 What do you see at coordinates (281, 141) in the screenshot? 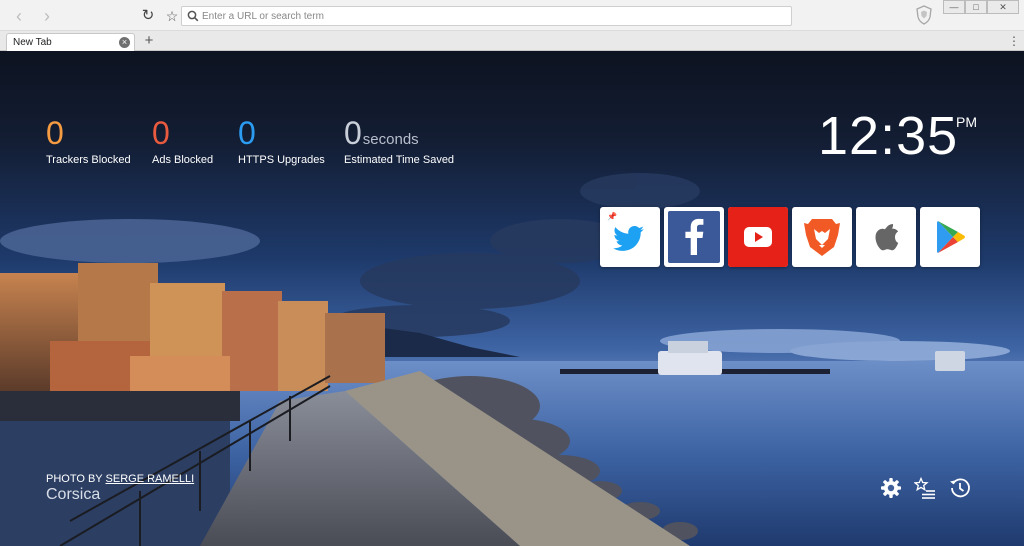
I see `stat-https-upgrades: 0 HTTPS Upgrades` at bounding box center [281, 141].